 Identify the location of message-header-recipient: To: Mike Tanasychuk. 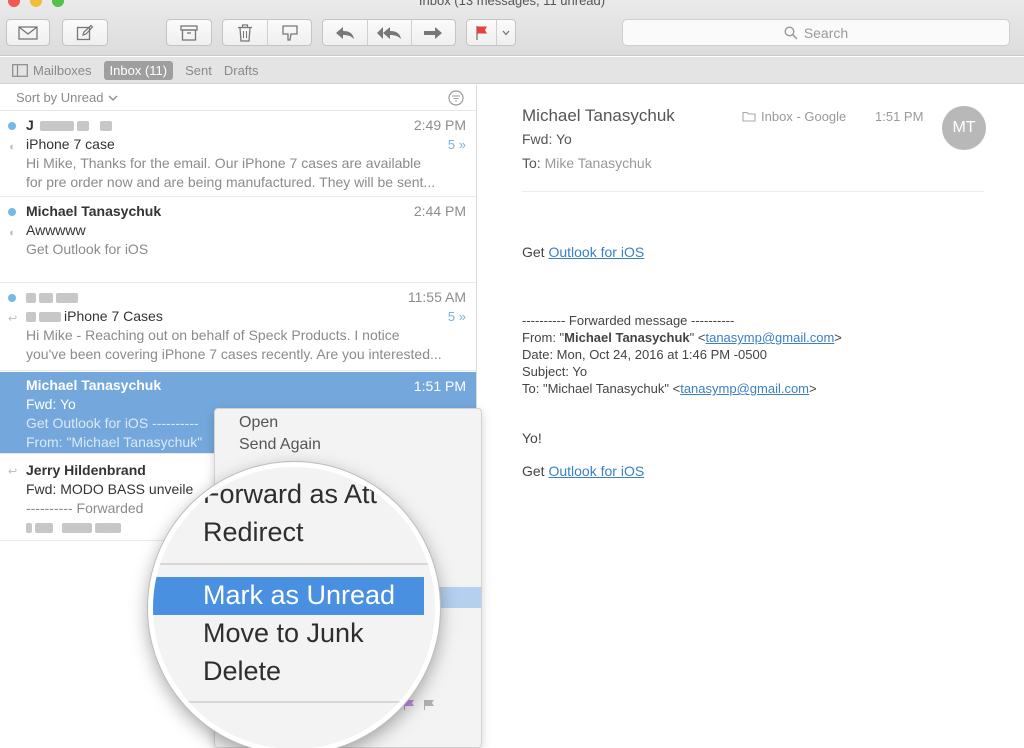
(587, 163).